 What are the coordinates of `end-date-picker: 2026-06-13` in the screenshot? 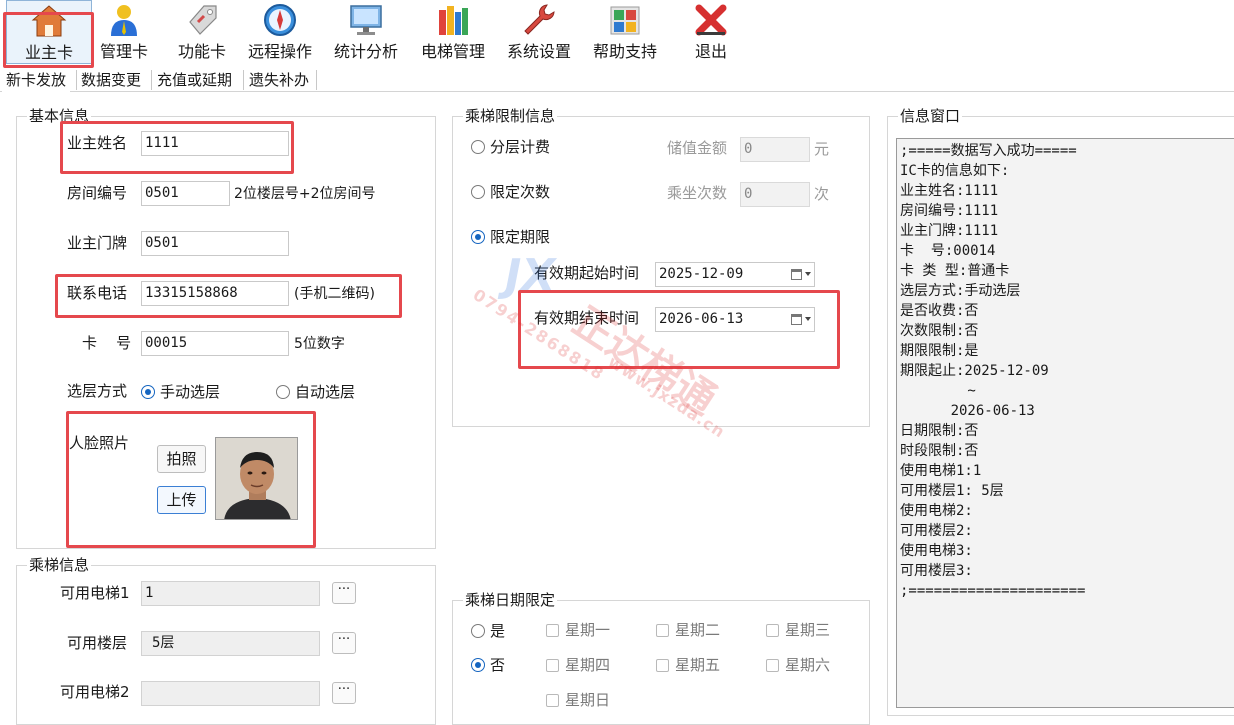 It's located at (735, 319).